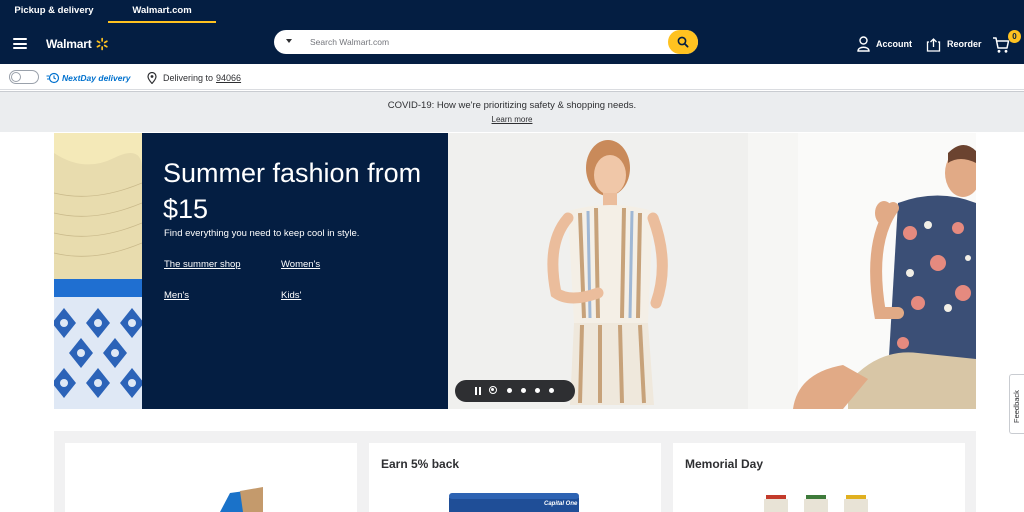  Describe the element at coordinates (561, 504) in the screenshot. I see `svg-text: Capital One` at that location.